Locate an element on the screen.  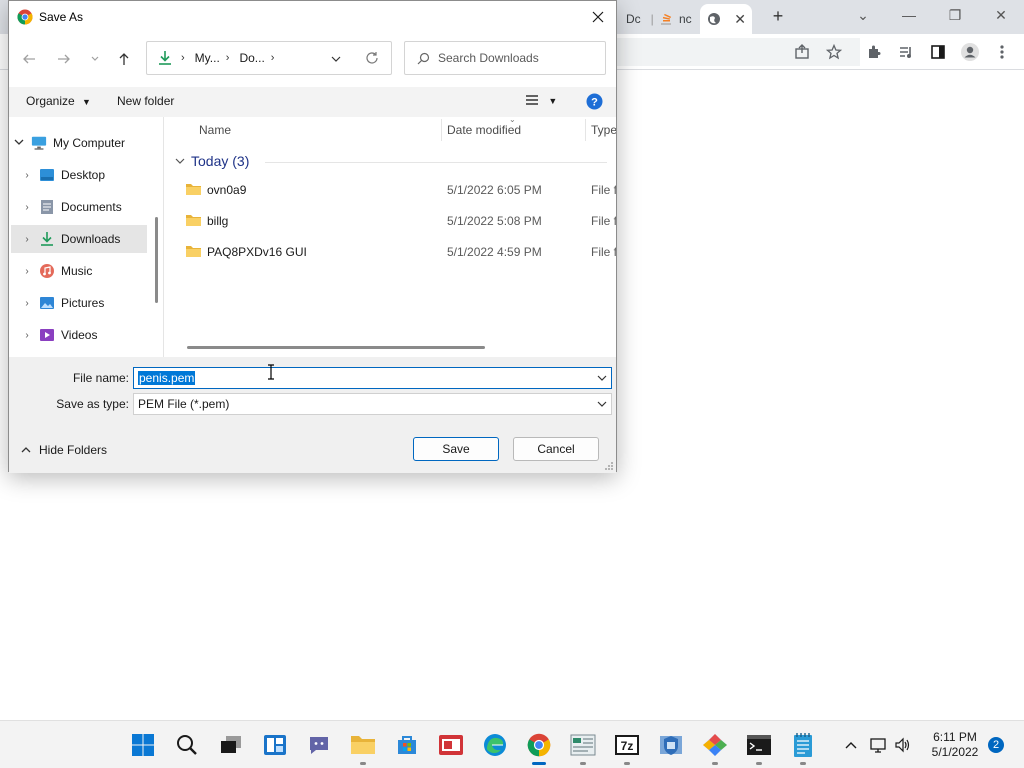
search-icon is located at coordinates (187, 745).